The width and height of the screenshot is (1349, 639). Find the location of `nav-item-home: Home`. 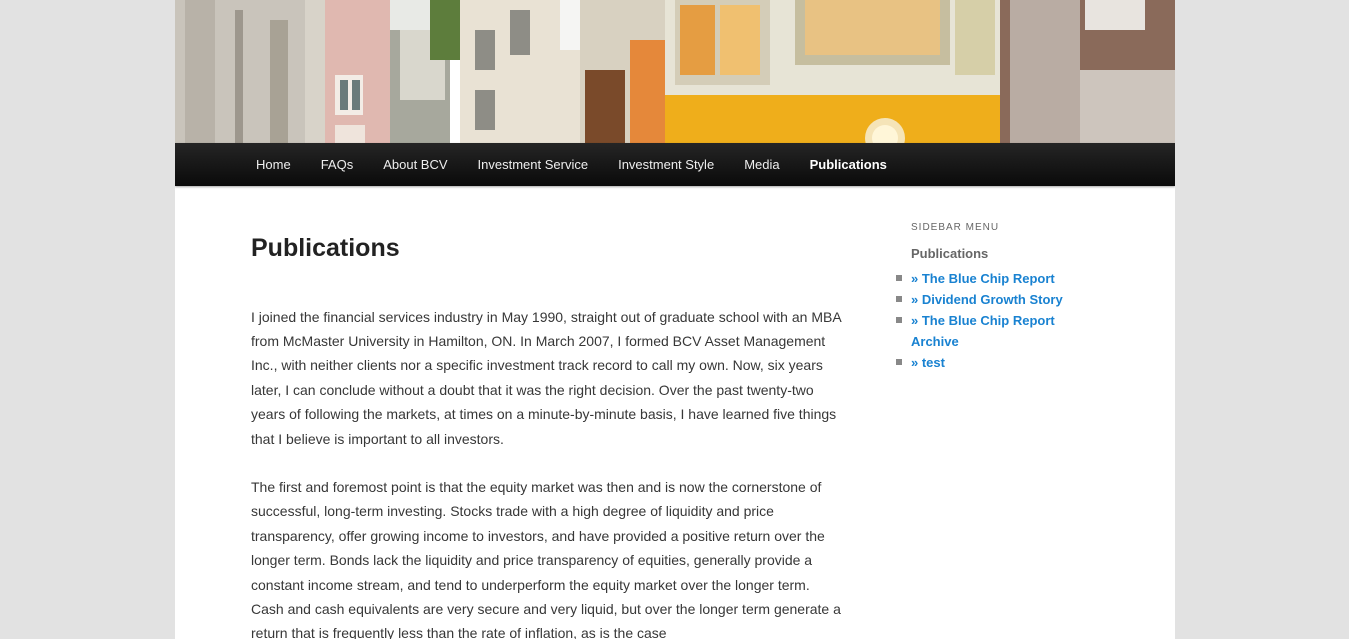

nav-item-home: Home is located at coordinates (273, 164).